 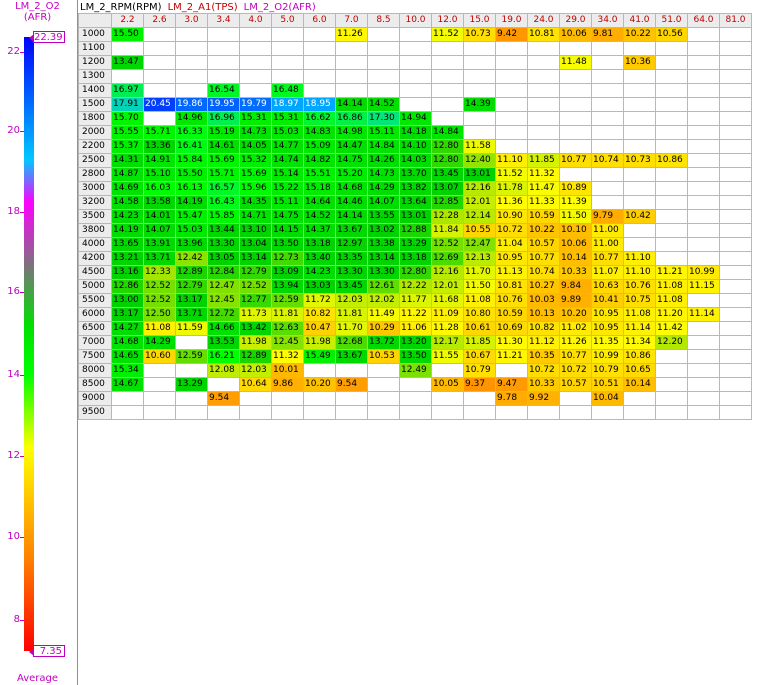 I want to click on table-cell: 10.69, so click(x=511, y=328).